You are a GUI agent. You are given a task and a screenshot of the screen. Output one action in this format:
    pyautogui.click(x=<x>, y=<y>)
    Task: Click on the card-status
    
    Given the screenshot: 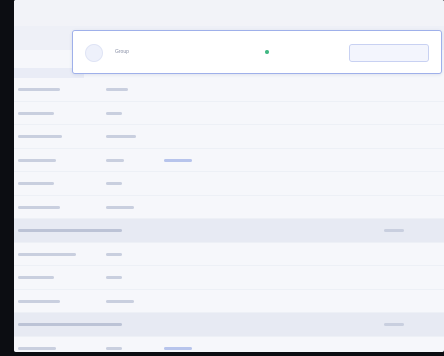 What is the action you would take?
    pyautogui.click(x=268, y=52)
    